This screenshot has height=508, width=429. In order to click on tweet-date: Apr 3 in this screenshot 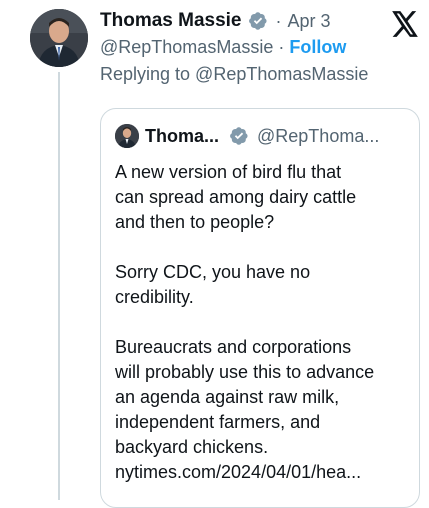, I will do `click(309, 21)`.